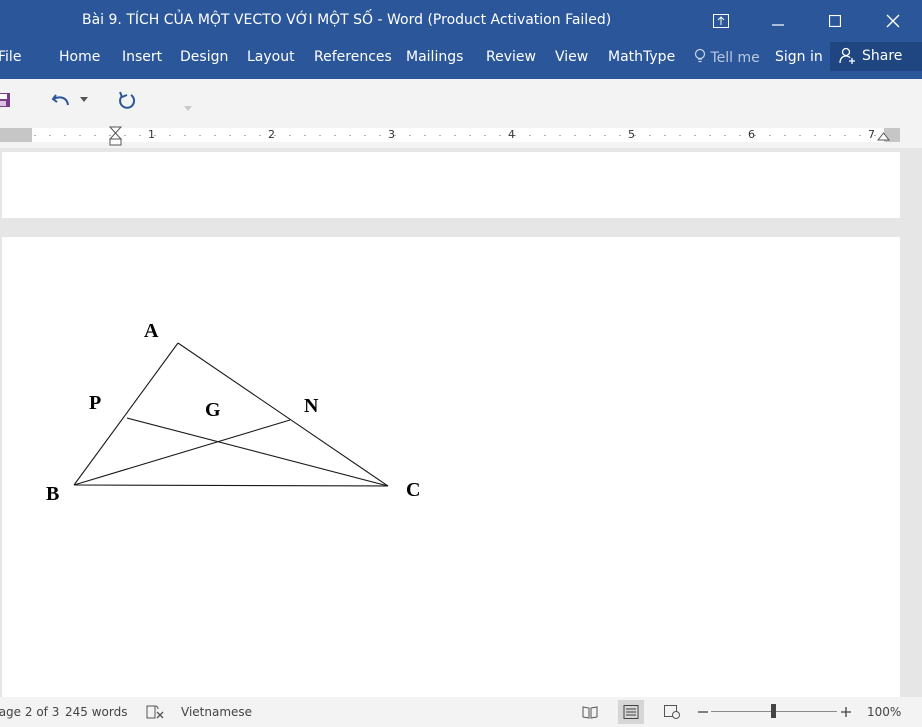  I want to click on proofing-icon, so click(155, 712).